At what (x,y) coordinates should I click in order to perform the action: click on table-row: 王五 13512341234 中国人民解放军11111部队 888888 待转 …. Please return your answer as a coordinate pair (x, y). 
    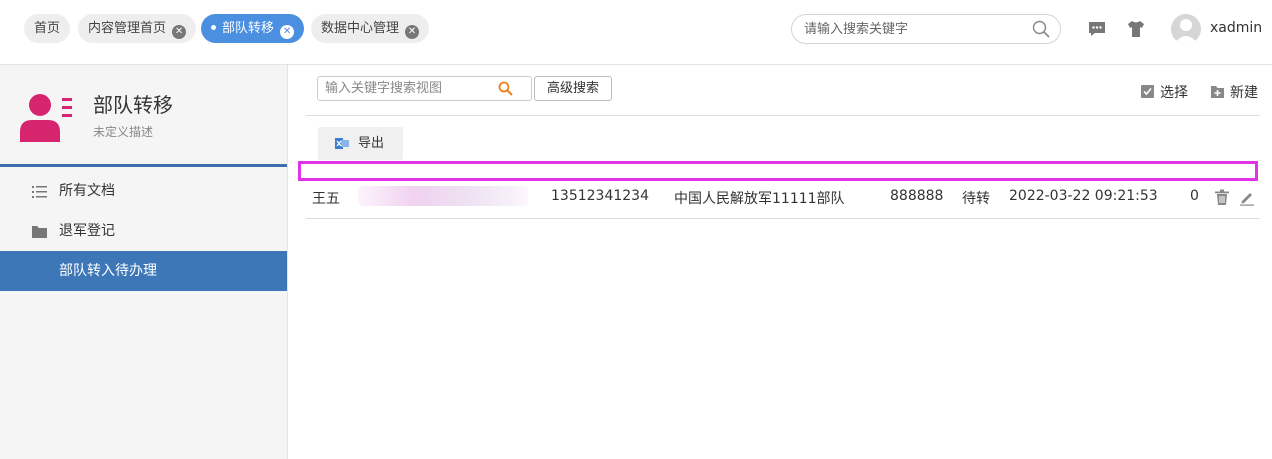
    Looking at the image, I should click on (783, 198).